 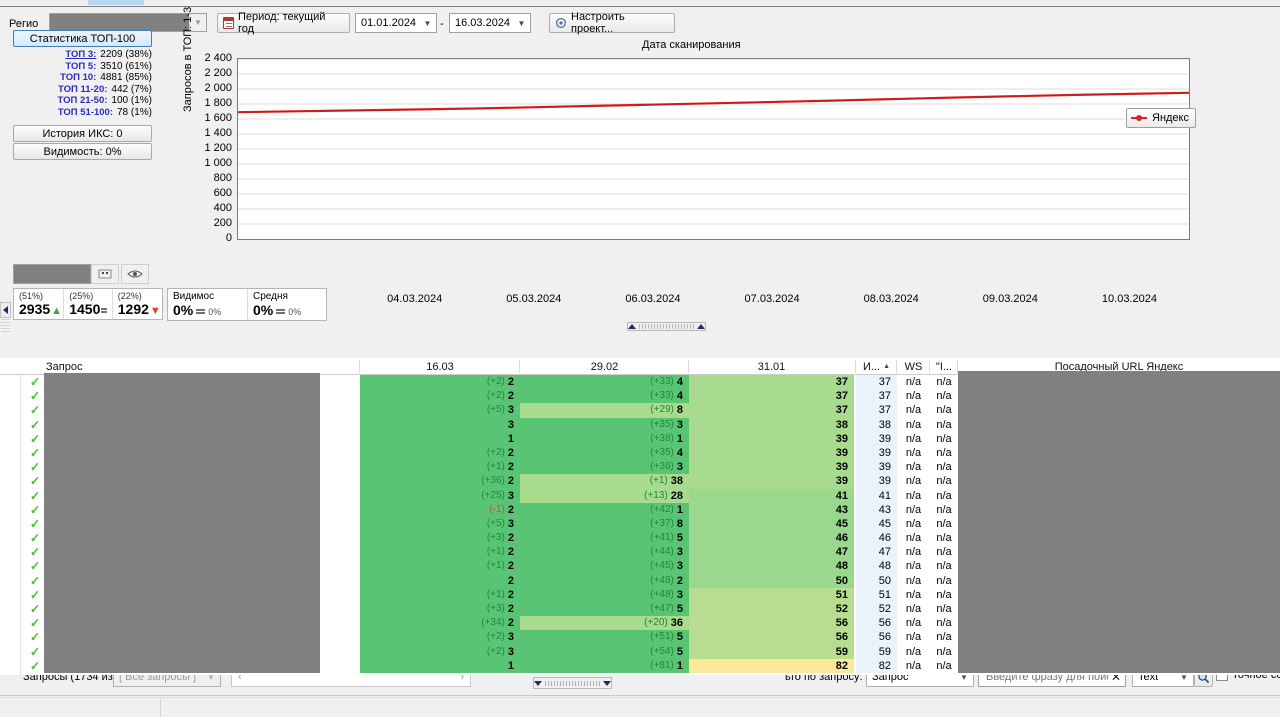 I want to click on table-row: ✓ (+36) 2 (+1) 38 39 39 n/a n/a, so click(x=640, y=481).